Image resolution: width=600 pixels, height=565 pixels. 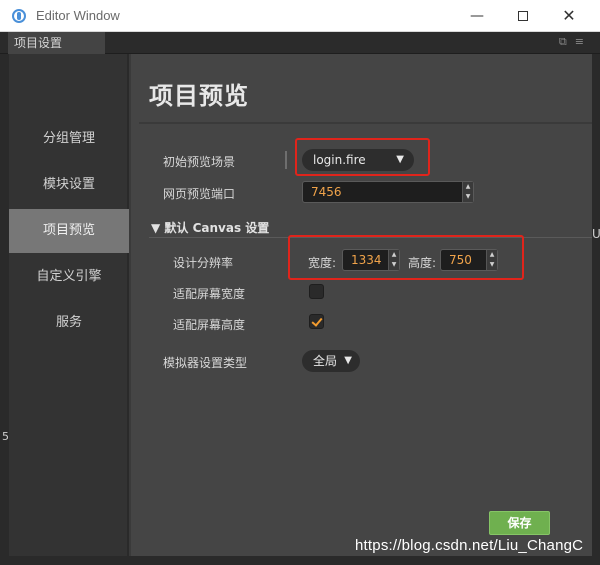 I want to click on chevron-down-icon: ▼, so click(x=348, y=360).